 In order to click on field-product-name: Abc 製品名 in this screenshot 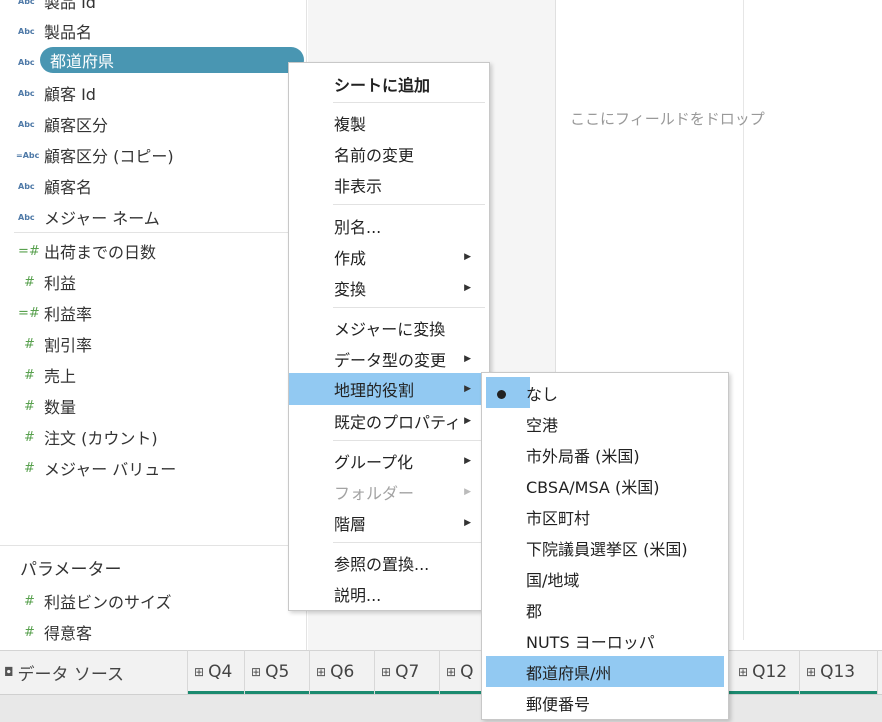, I will do `click(46, 31)`.